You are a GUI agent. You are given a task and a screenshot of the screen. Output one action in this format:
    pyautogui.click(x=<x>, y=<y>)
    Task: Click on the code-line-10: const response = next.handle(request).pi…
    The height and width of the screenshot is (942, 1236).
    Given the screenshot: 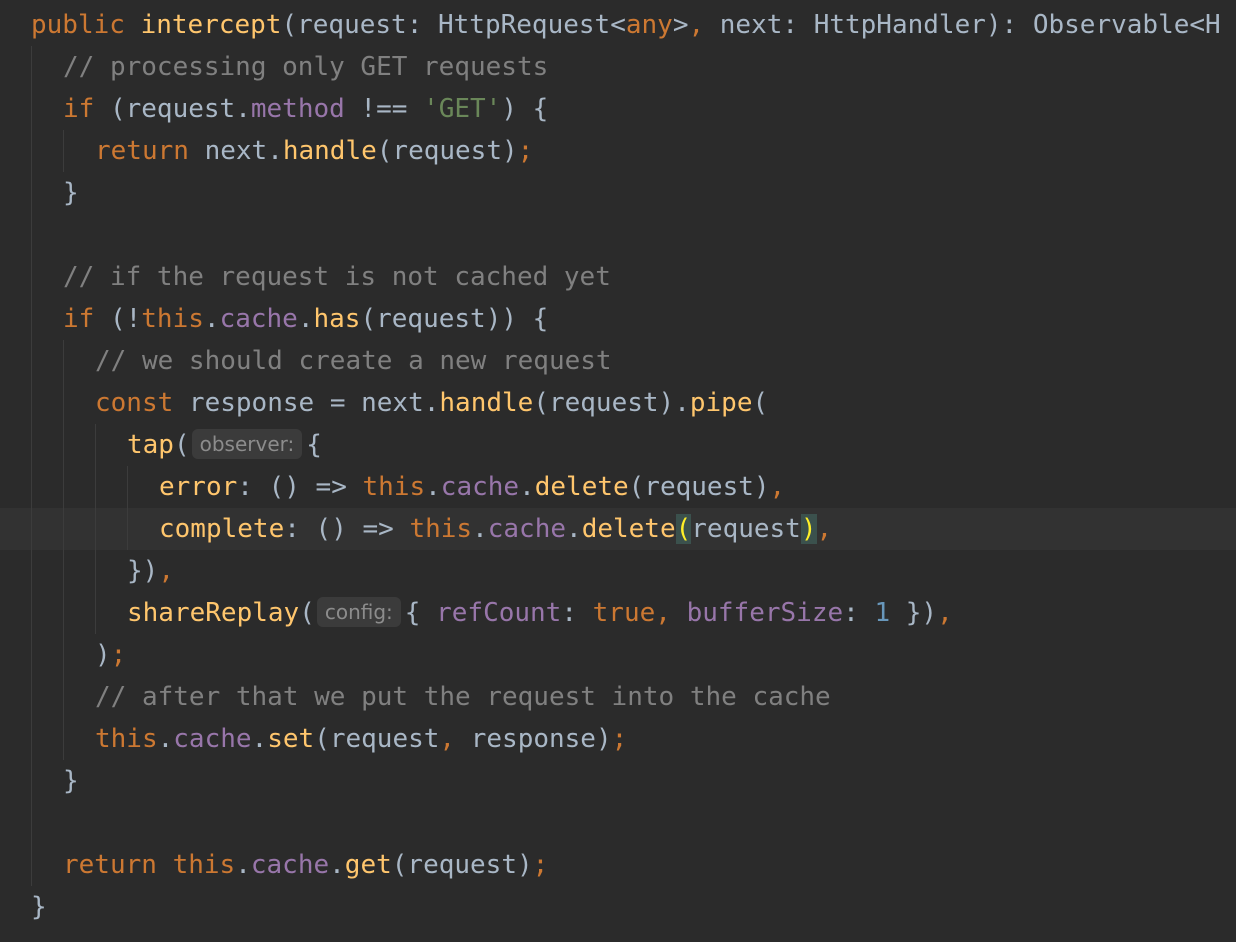 What is the action you would take?
    pyautogui.click(x=618, y=403)
    